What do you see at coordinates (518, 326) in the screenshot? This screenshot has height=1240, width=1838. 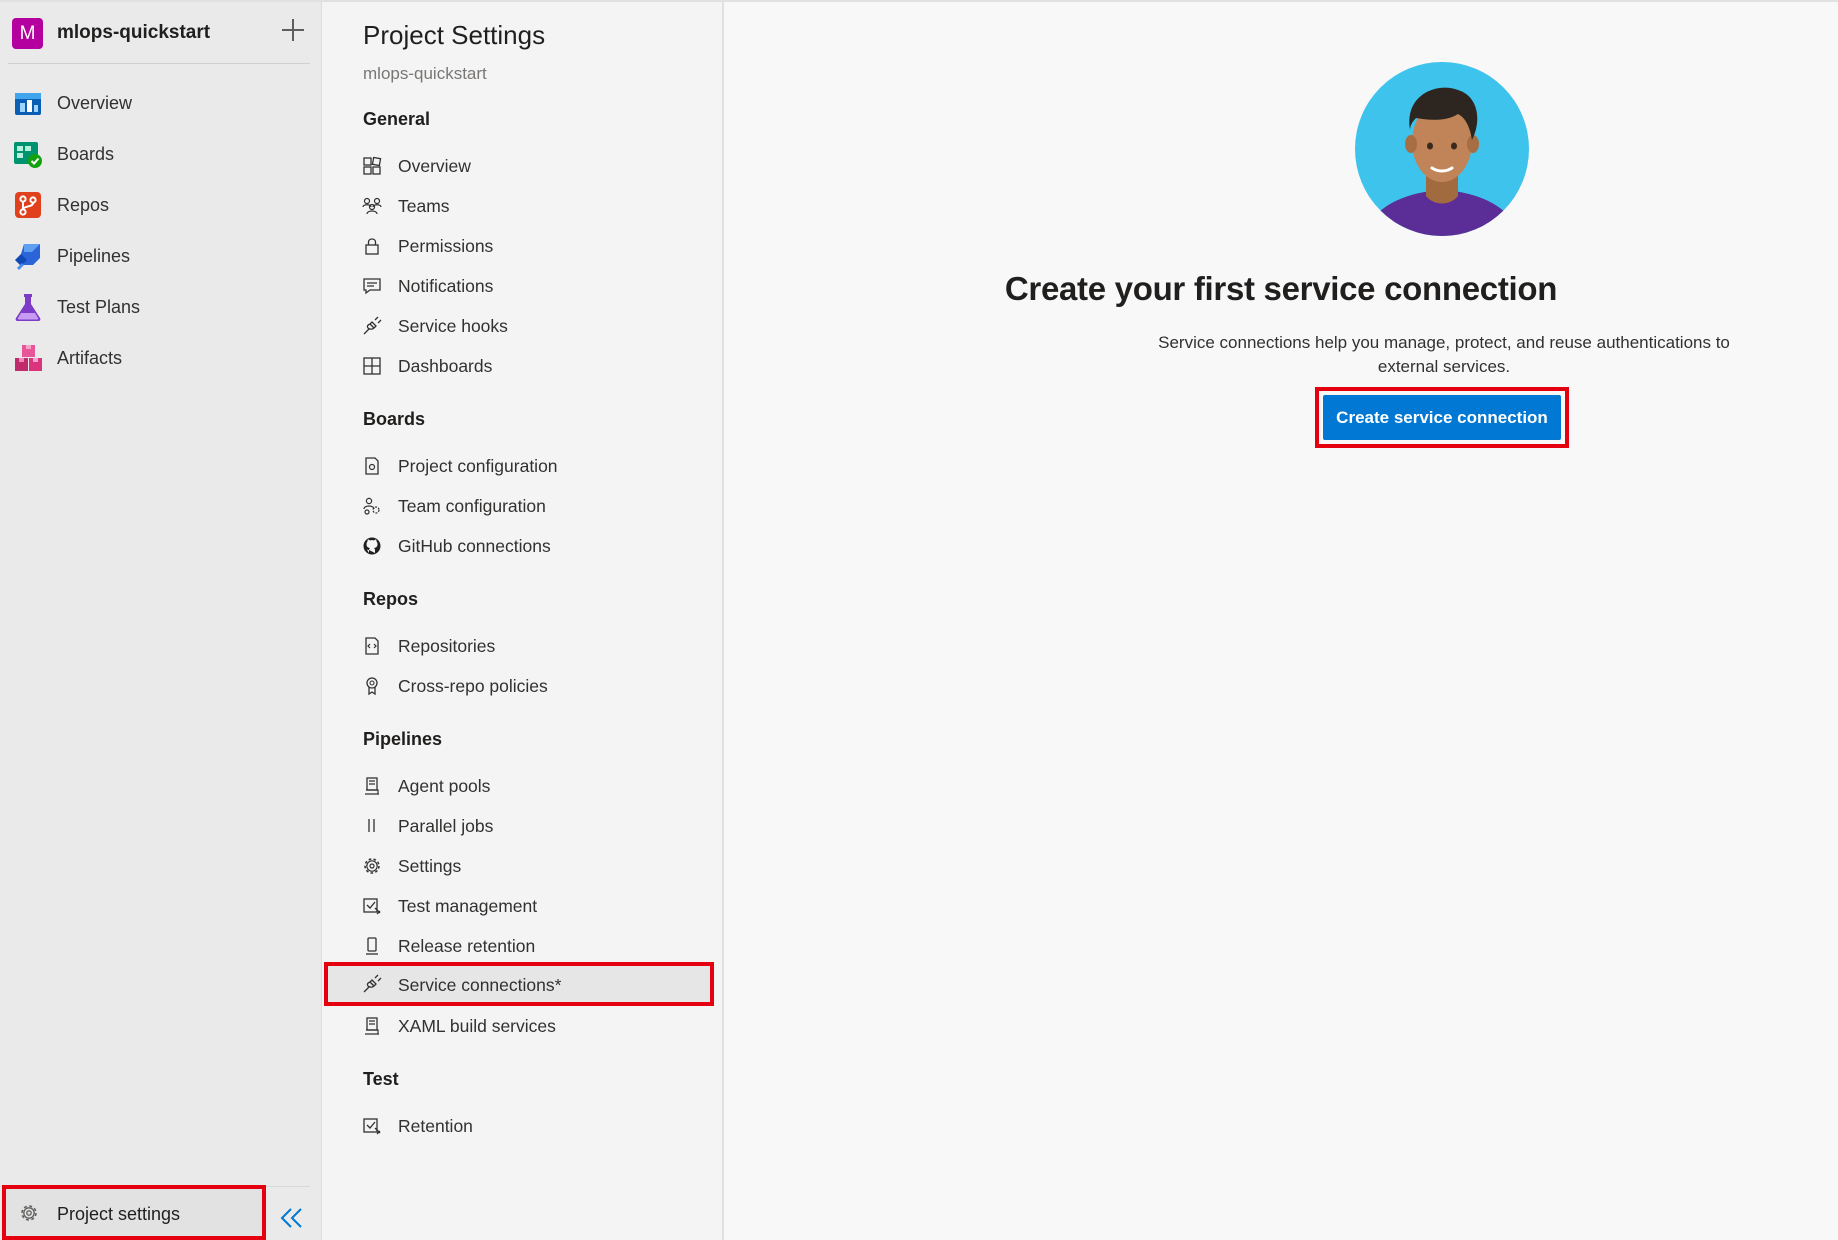 I see `settings-item-service-hooks: Service hooks` at bounding box center [518, 326].